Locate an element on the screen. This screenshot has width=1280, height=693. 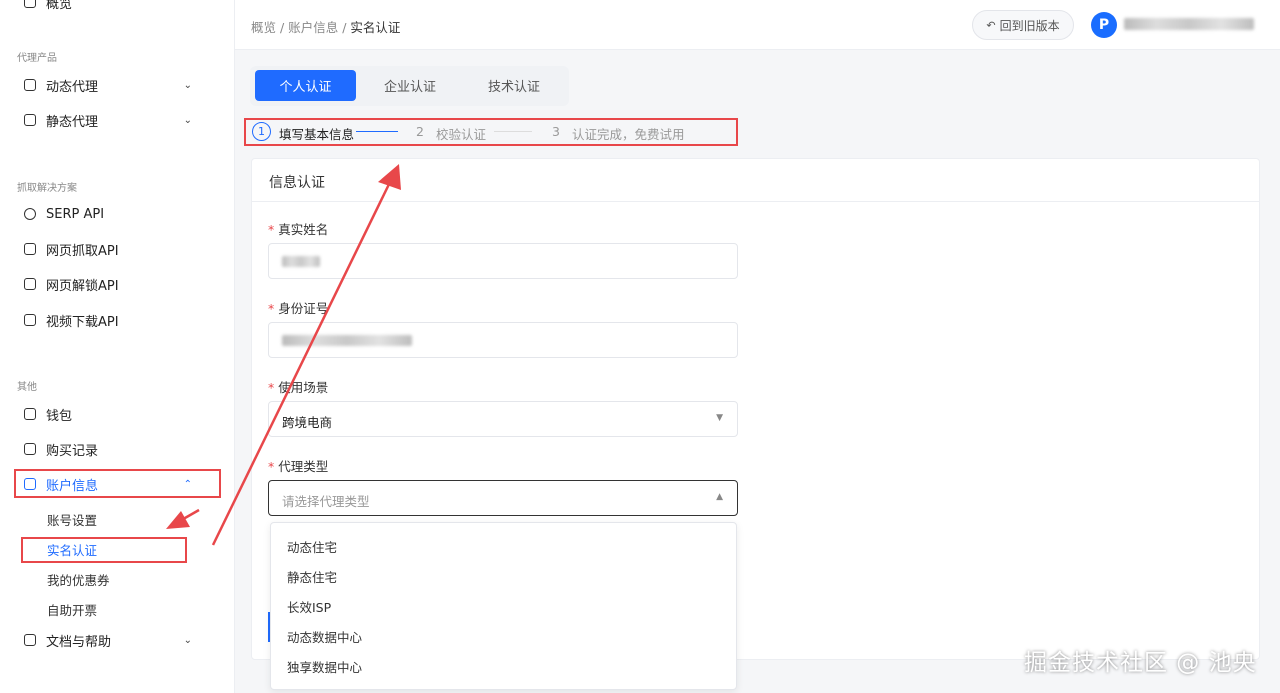
annotation-arrows is located at coordinates (283, 355).